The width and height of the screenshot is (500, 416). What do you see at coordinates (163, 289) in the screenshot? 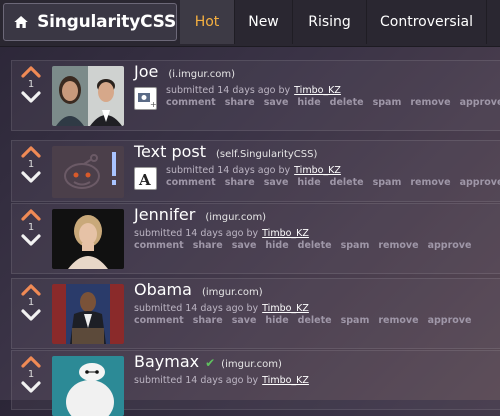
I see `post-title: Obama` at bounding box center [163, 289].